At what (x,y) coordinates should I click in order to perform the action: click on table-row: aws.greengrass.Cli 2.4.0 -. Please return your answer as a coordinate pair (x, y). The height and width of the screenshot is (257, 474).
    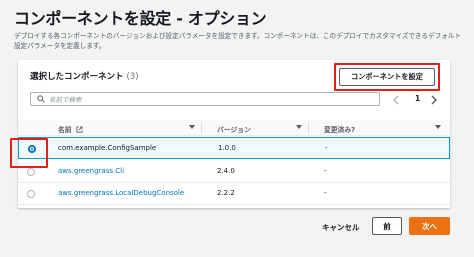
    Looking at the image, I should click on (234, 172).